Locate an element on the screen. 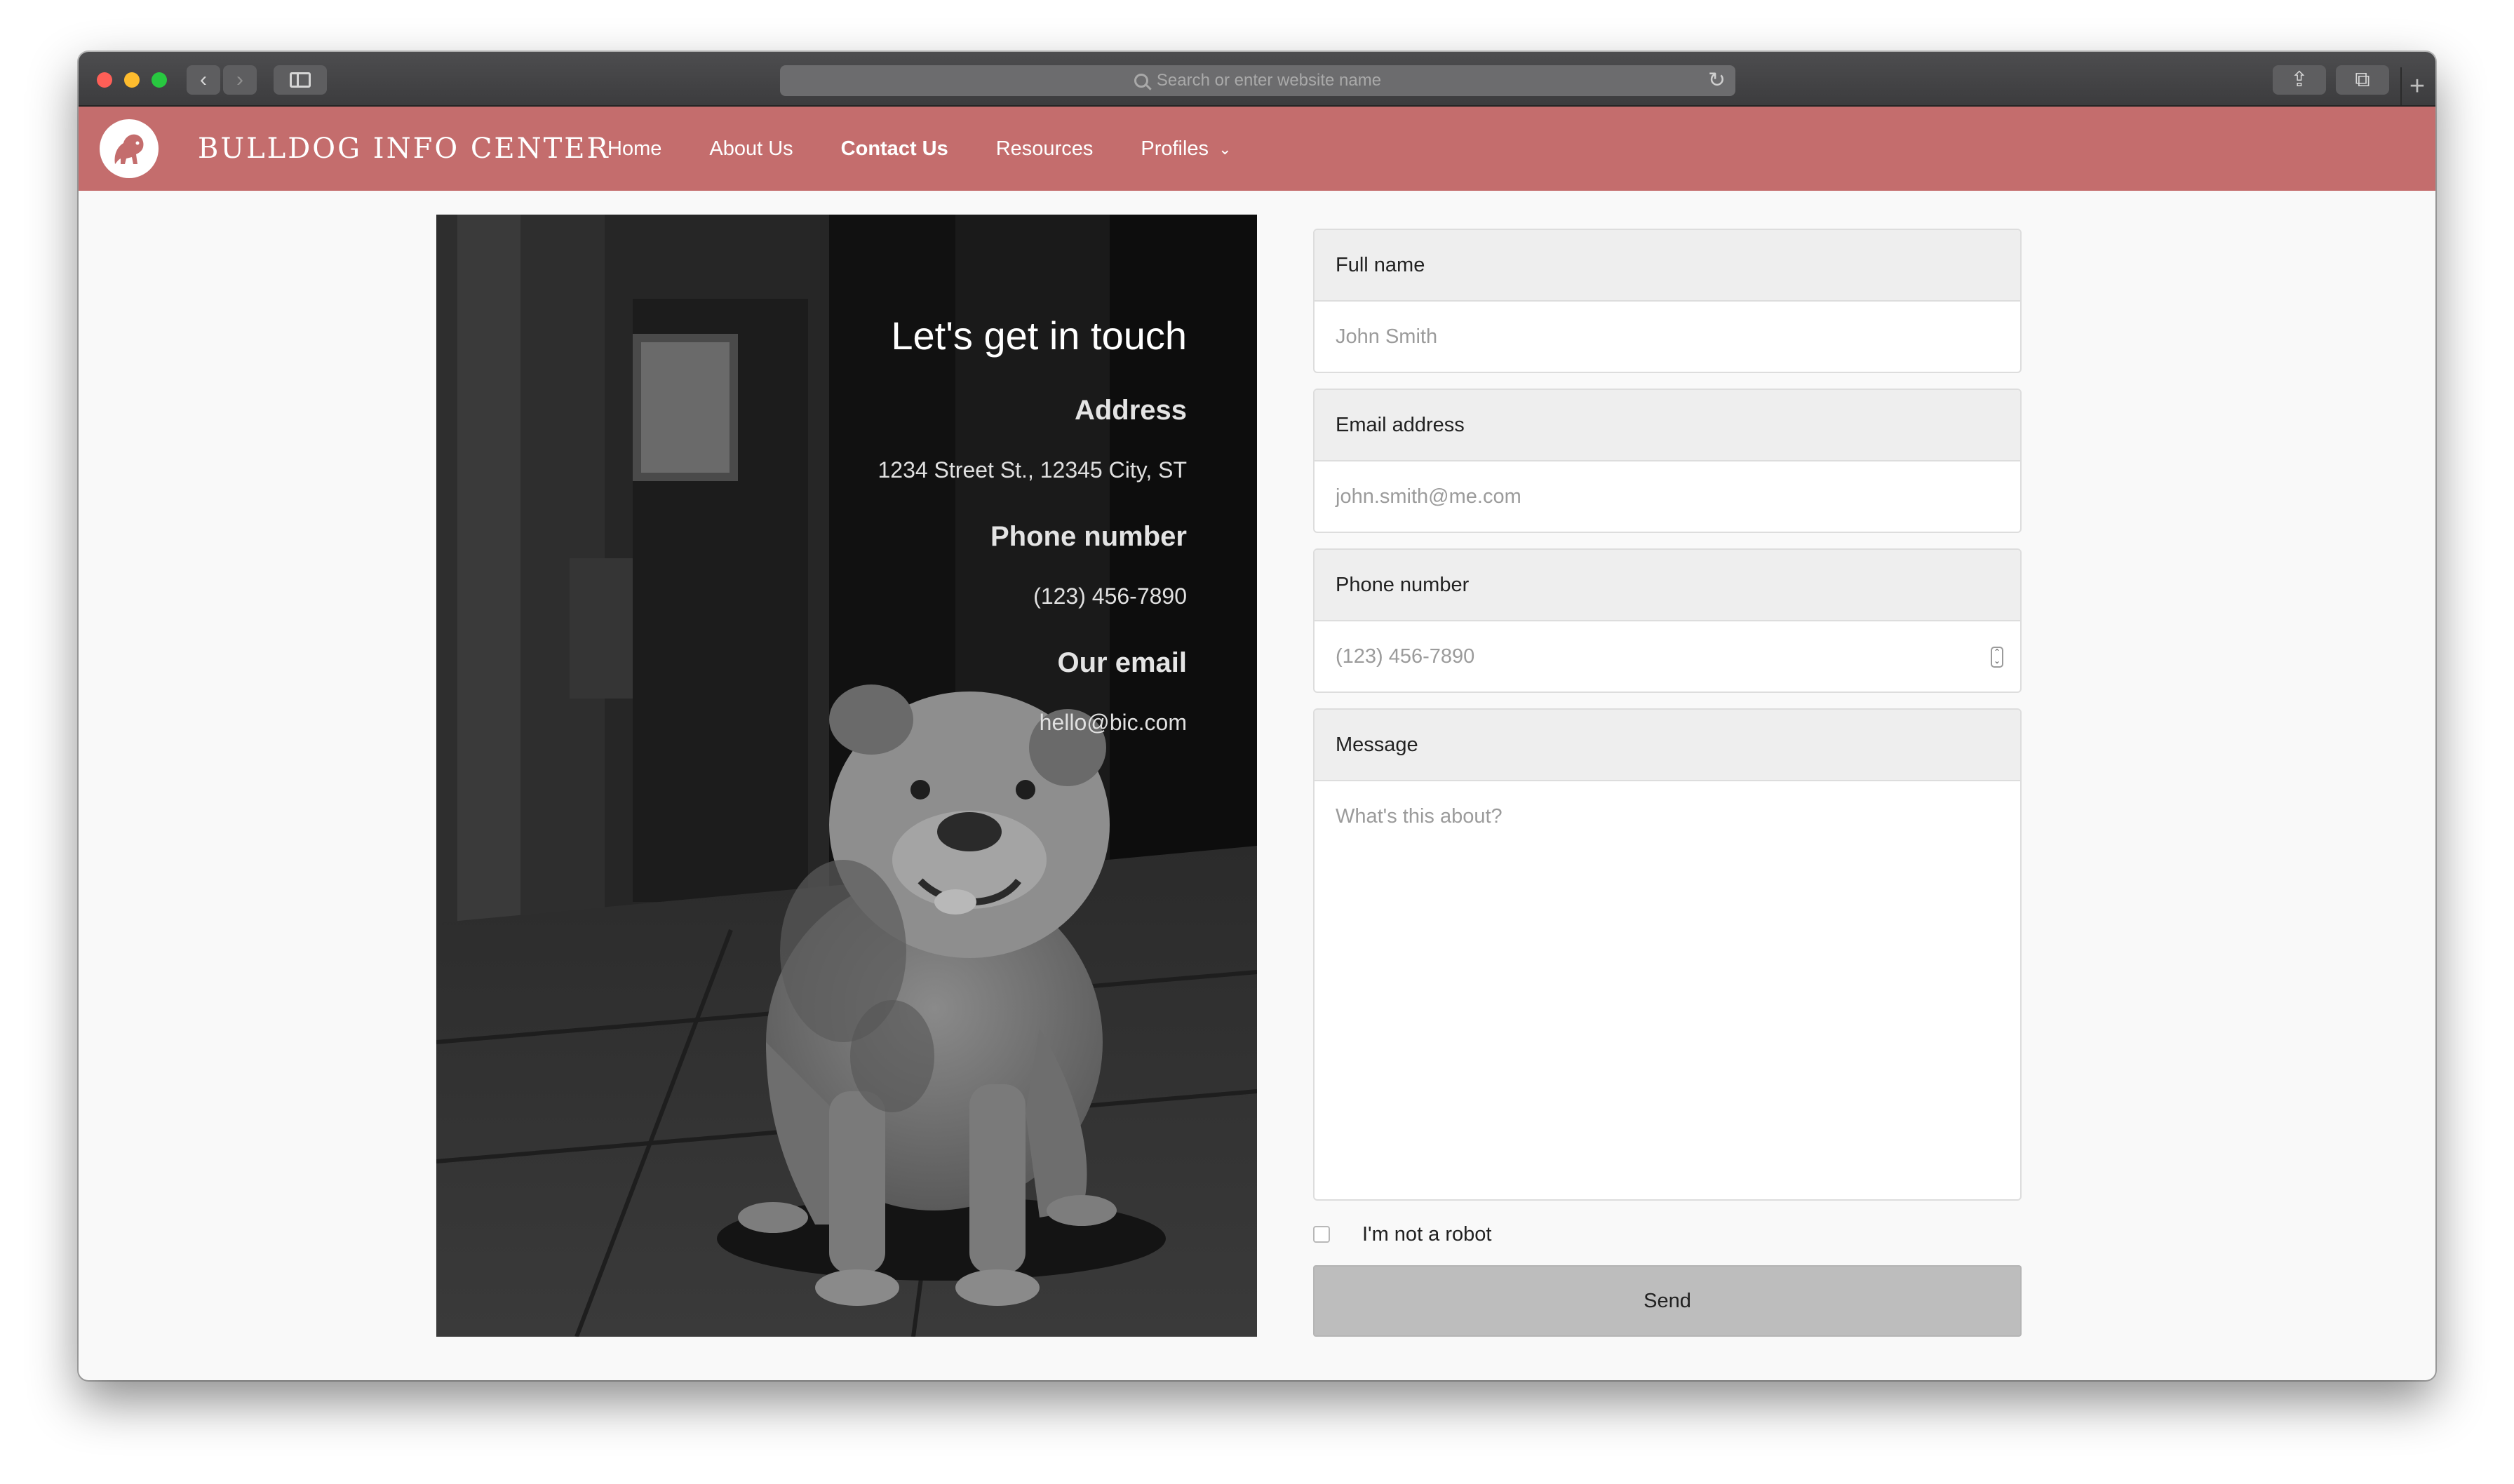  full-name-input: John Smith is located at coordinates (1667, 337).